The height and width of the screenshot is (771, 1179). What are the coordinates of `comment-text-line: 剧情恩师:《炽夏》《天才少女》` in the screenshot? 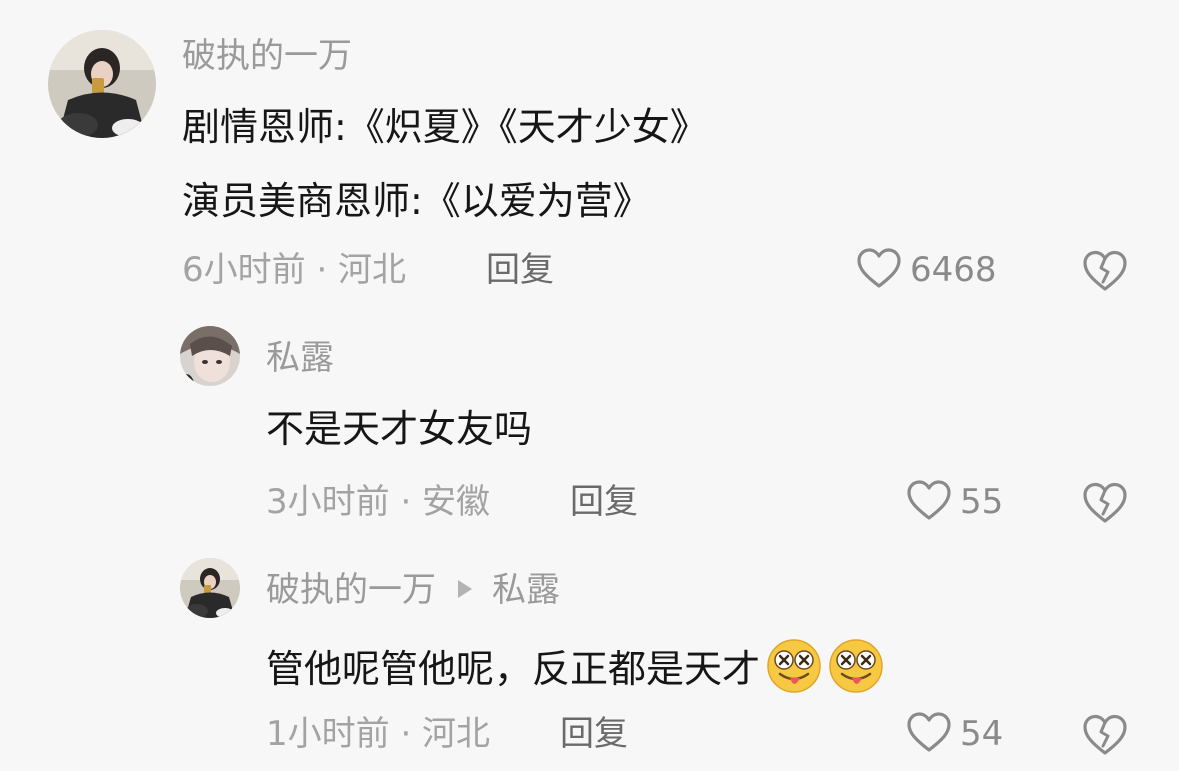 It's located at (445, 127).